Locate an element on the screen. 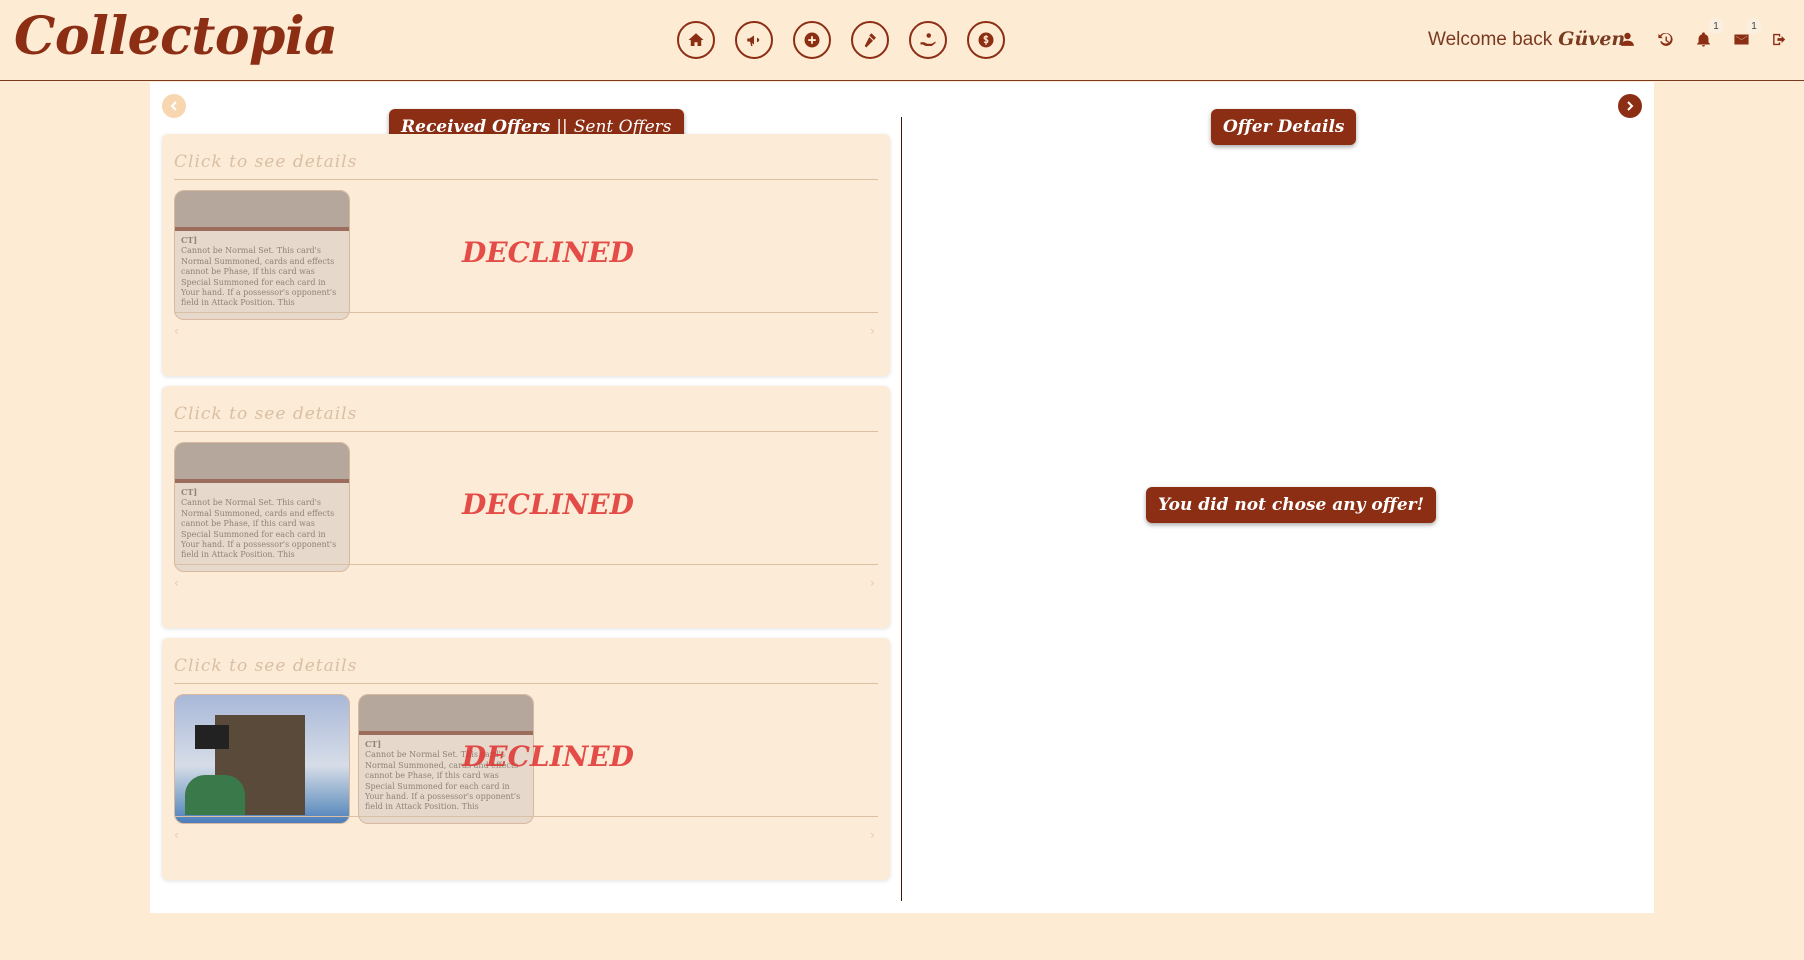  chevron-left-icon is located at coordinates (173, 106).